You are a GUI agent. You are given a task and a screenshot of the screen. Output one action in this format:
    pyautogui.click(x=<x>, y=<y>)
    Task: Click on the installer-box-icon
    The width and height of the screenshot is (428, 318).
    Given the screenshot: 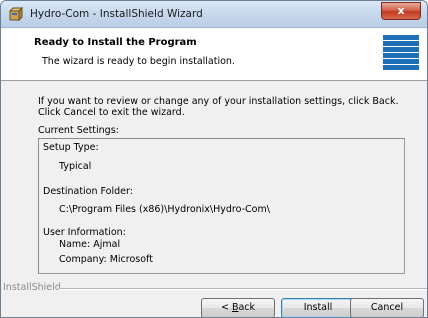 What is the action you would take?
    pyautogui.click(x=16, y=14)
    